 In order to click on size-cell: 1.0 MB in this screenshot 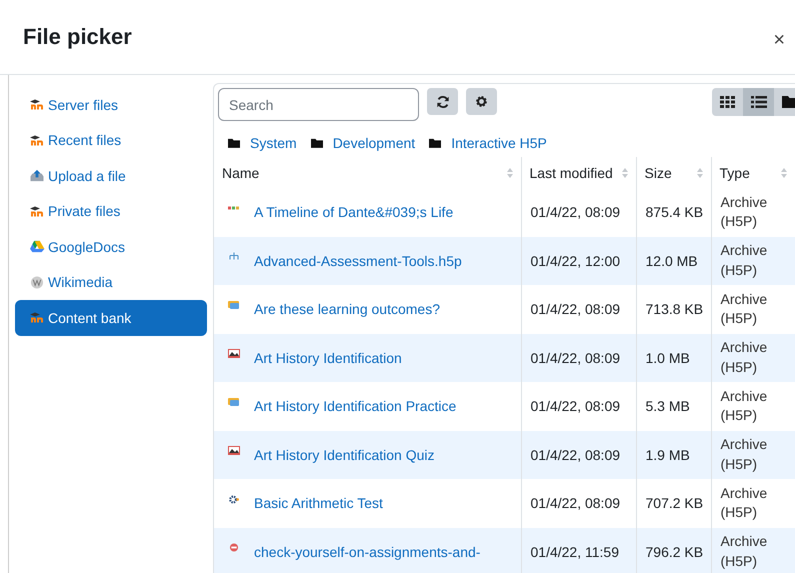, I will do `click(668, 358)`.